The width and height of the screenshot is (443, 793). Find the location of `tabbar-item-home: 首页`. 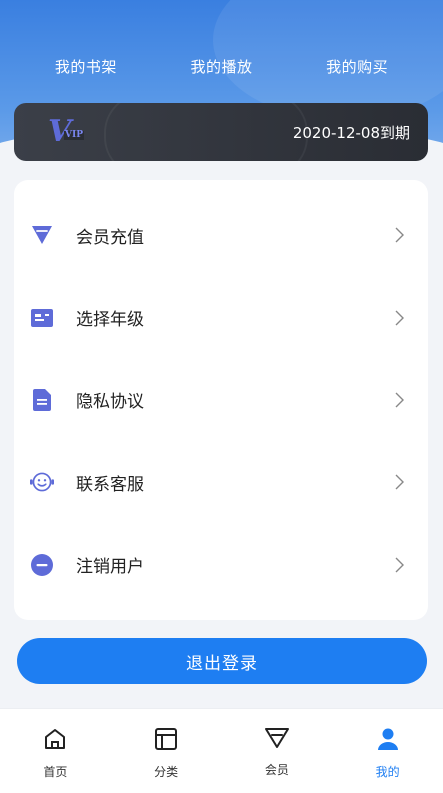

tabbar-item-home: 首页 is located at coordinates (55, 751).